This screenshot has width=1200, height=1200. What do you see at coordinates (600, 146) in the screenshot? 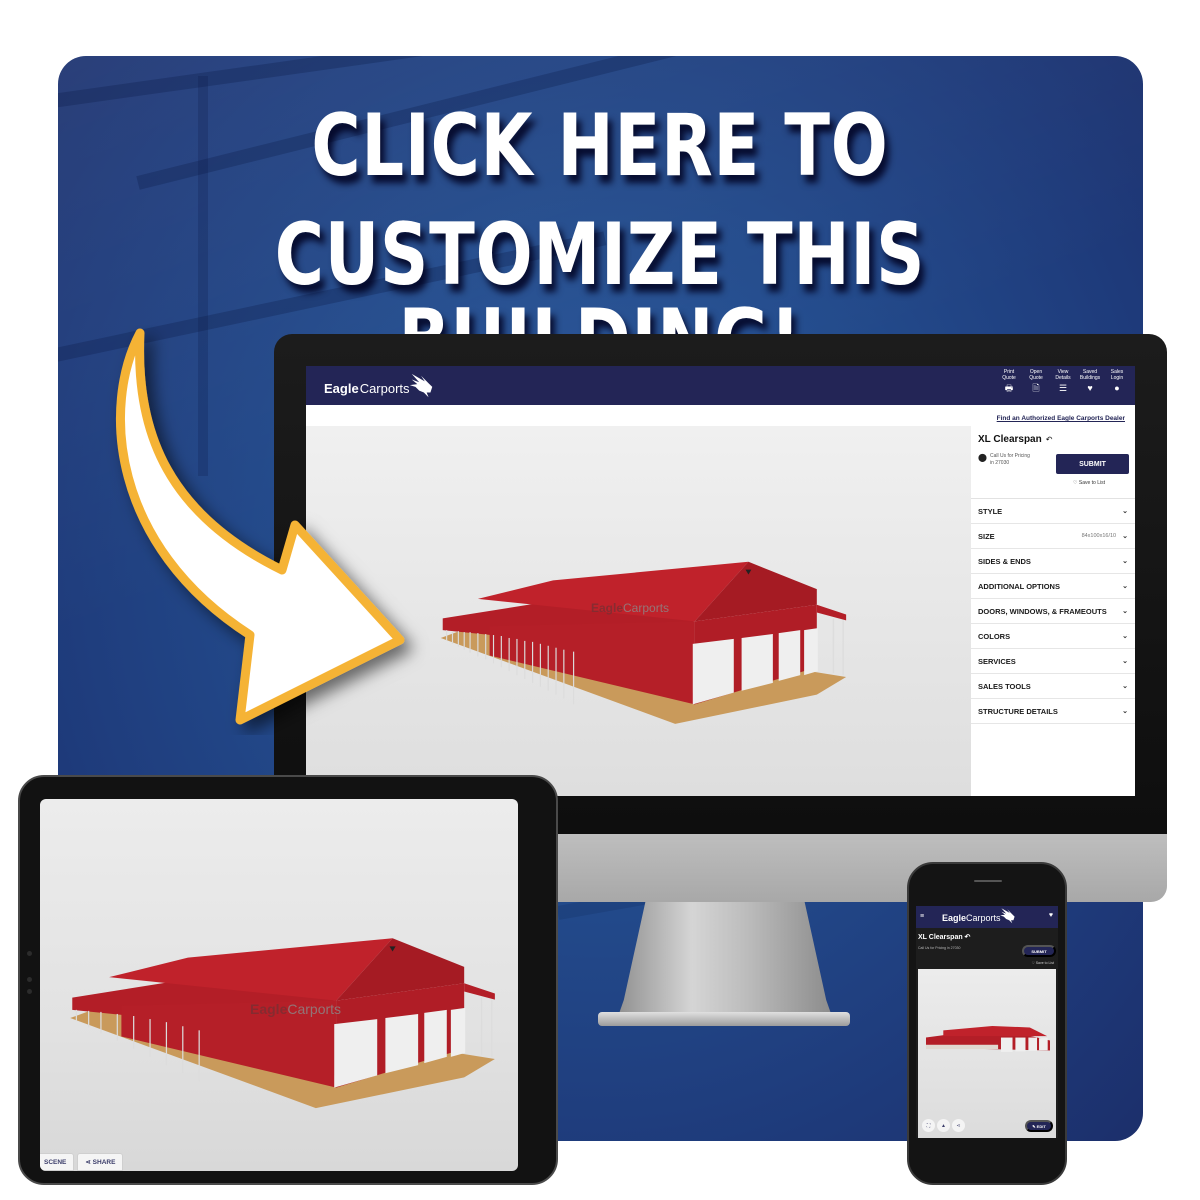
I see `headline-line-1: CLICK HERE TO` at bounding box center [600, 146].